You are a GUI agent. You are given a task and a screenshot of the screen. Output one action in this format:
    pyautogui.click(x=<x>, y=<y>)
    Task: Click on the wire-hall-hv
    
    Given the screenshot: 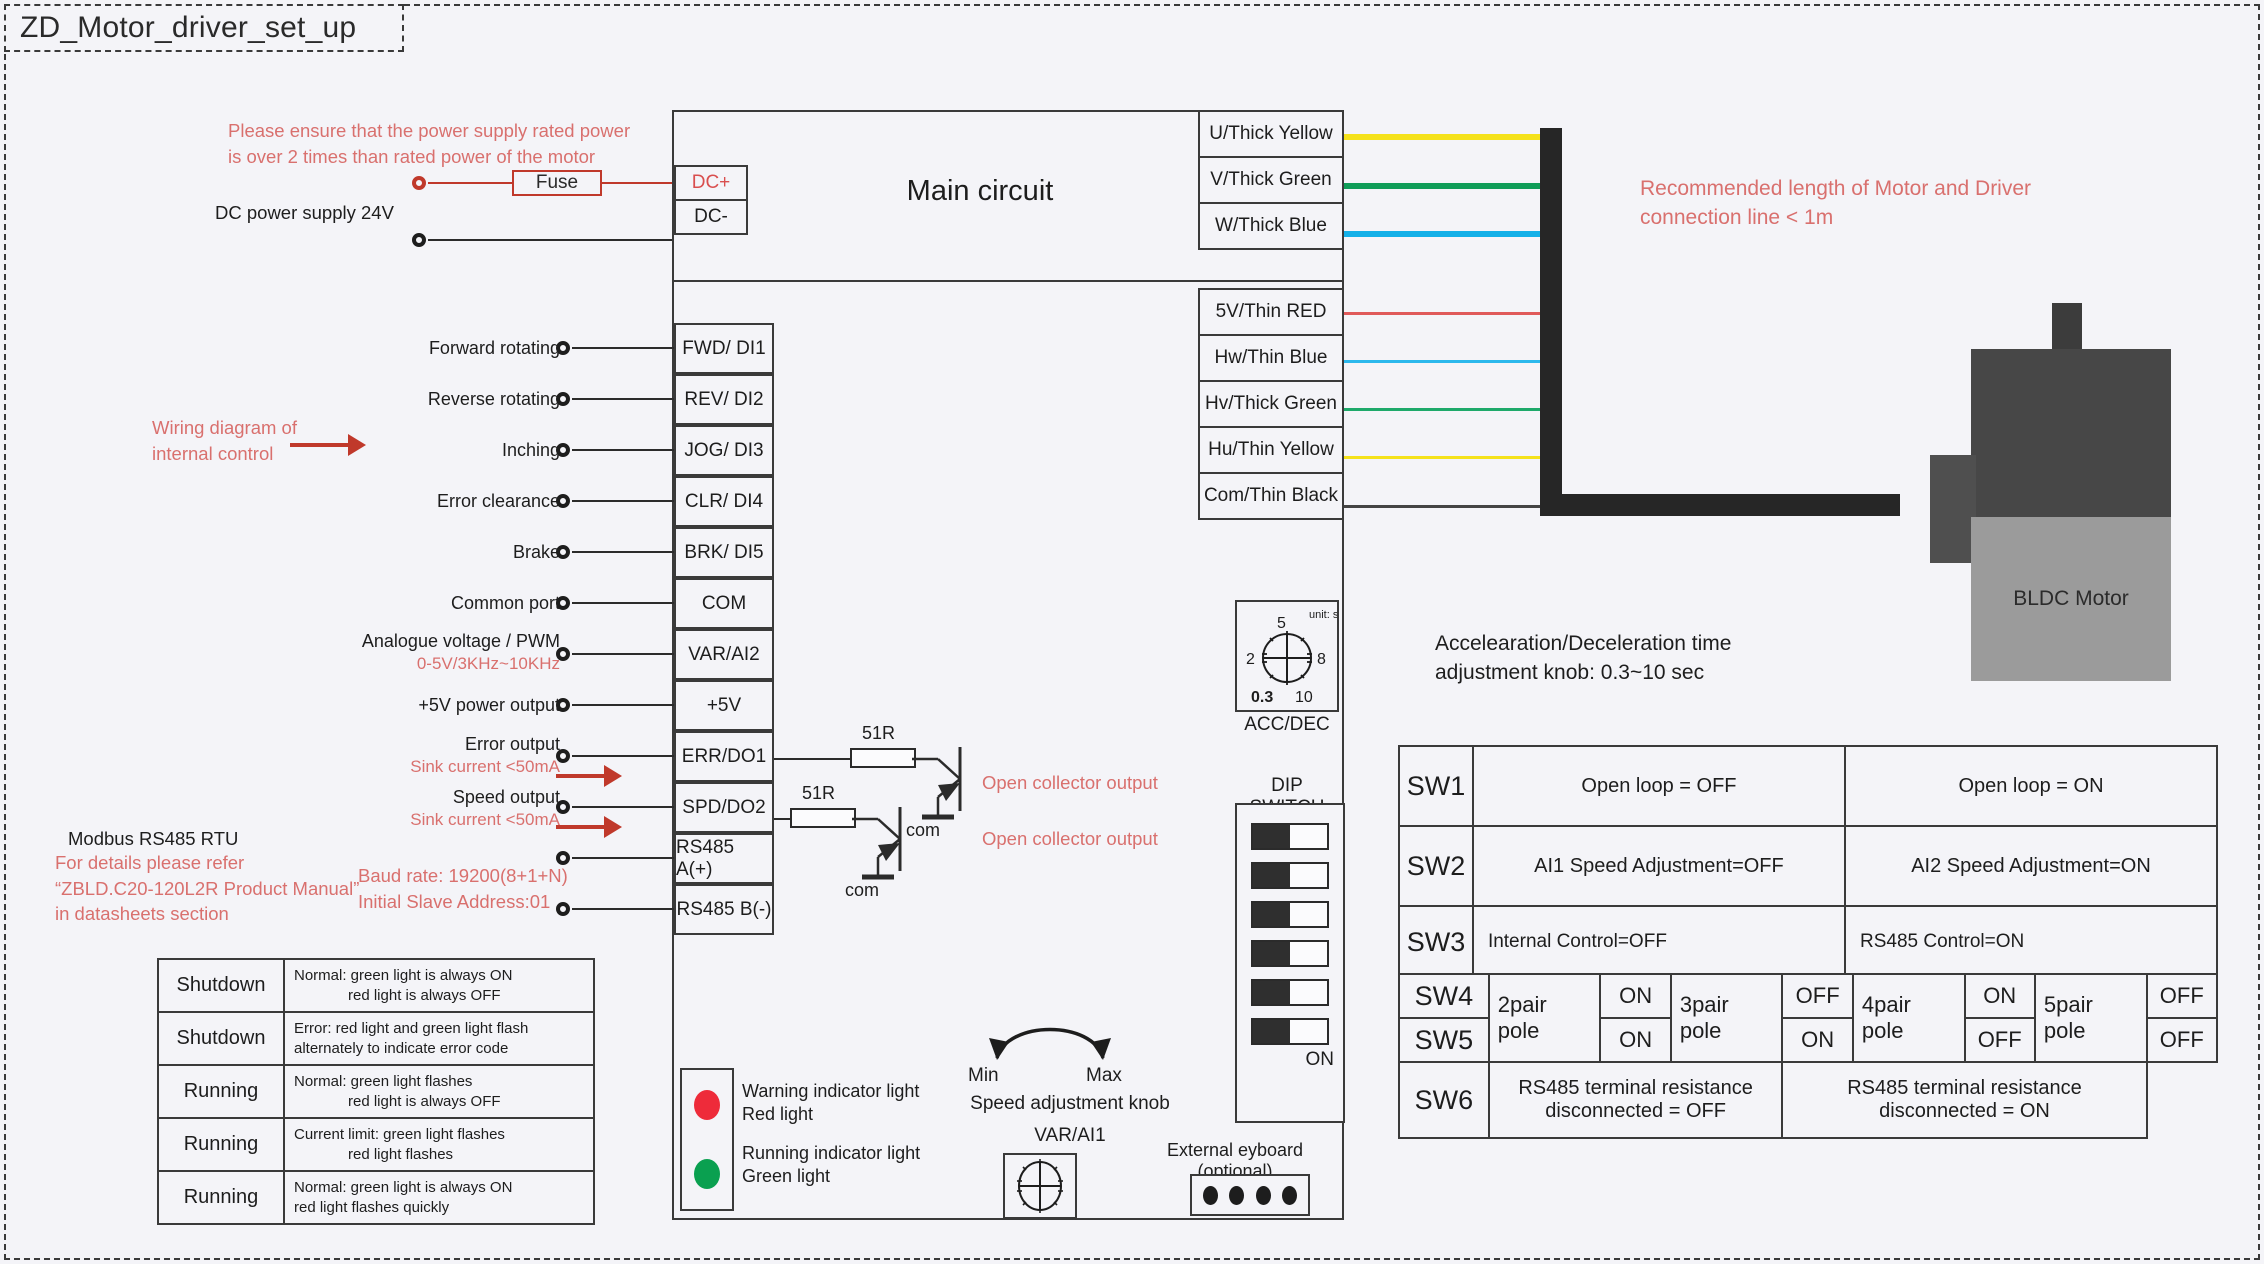 What is the action you would take?
    pyautogui.click(x=1452, y=409)
    